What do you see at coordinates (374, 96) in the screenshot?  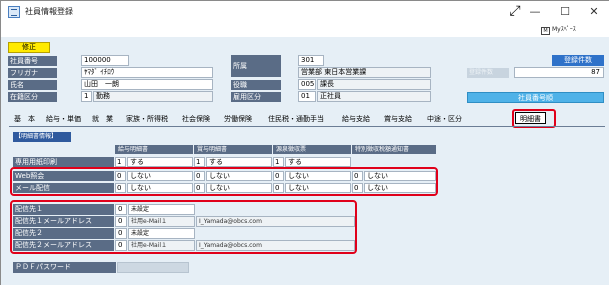 I see `employment-name: 正社員` at bounding box center [374, 96].